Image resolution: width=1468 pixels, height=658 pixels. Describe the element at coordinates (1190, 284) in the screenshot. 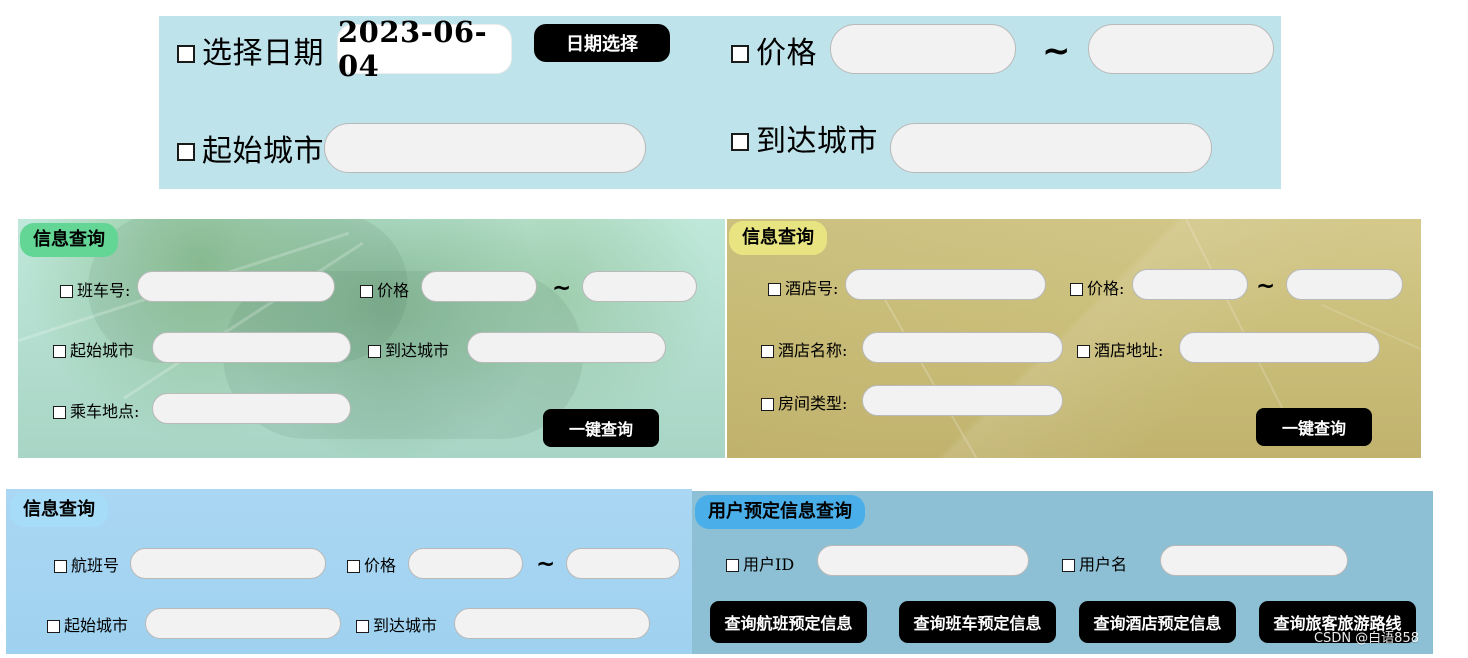

I see `hotel-min-price-input` at that location.